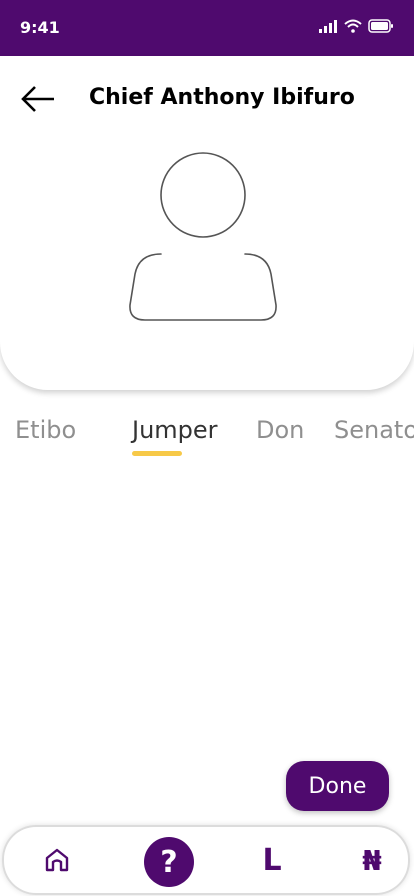 This screenshot has height=896, width=414. Describe the element at coordinates (206, 860) in the screenshot. I see `bottom-navigation: ? L ₦` at that location.